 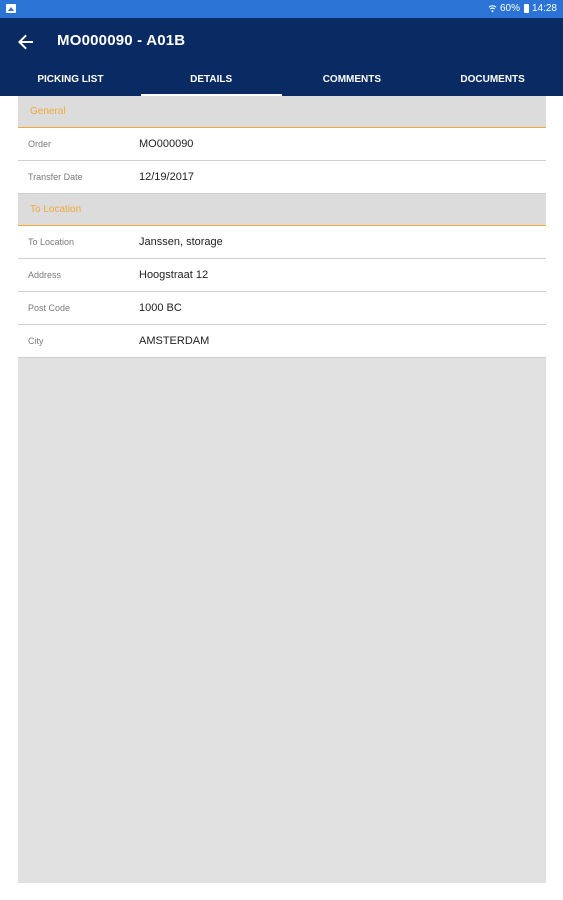 What do you see at coordinates (281, 9) in the screenshot?
I see `status-bar: 60% 14:28` at bounding box center [281, 9].